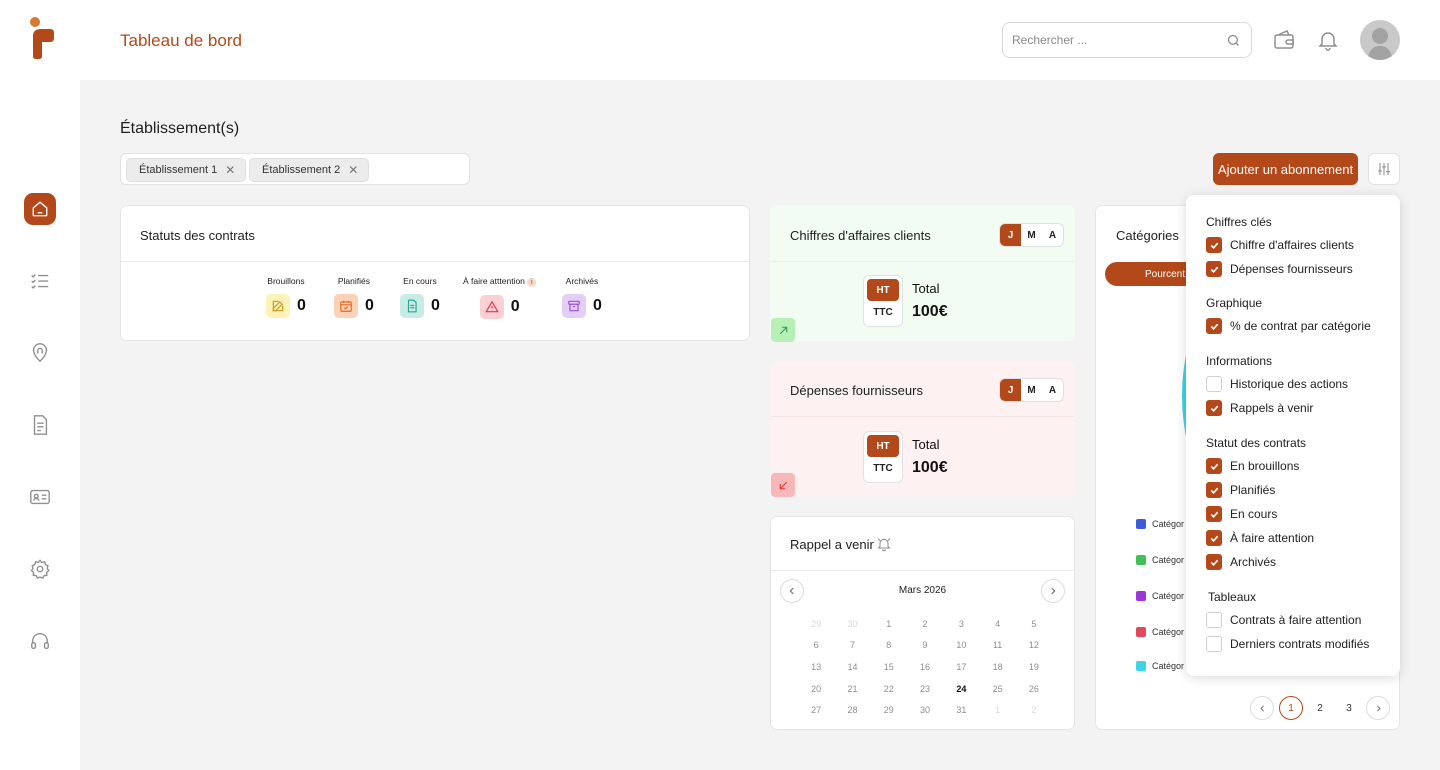 This screenshot has height=770, width=1440. I want to click on calendar-day: 4, so click(997, 624).